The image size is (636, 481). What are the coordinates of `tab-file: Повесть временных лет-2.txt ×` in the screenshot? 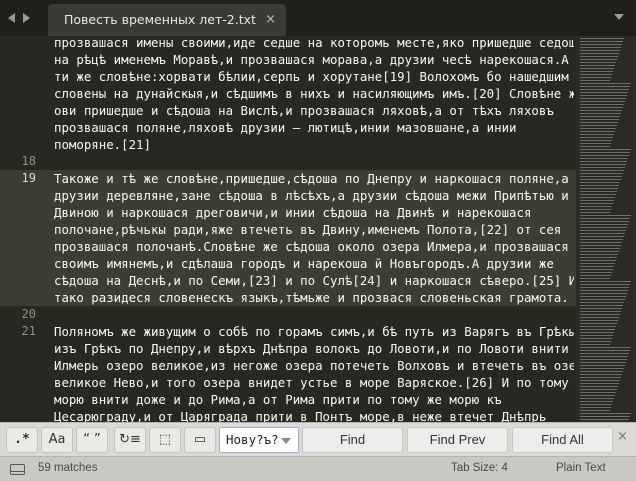 It's located at (167, 20).